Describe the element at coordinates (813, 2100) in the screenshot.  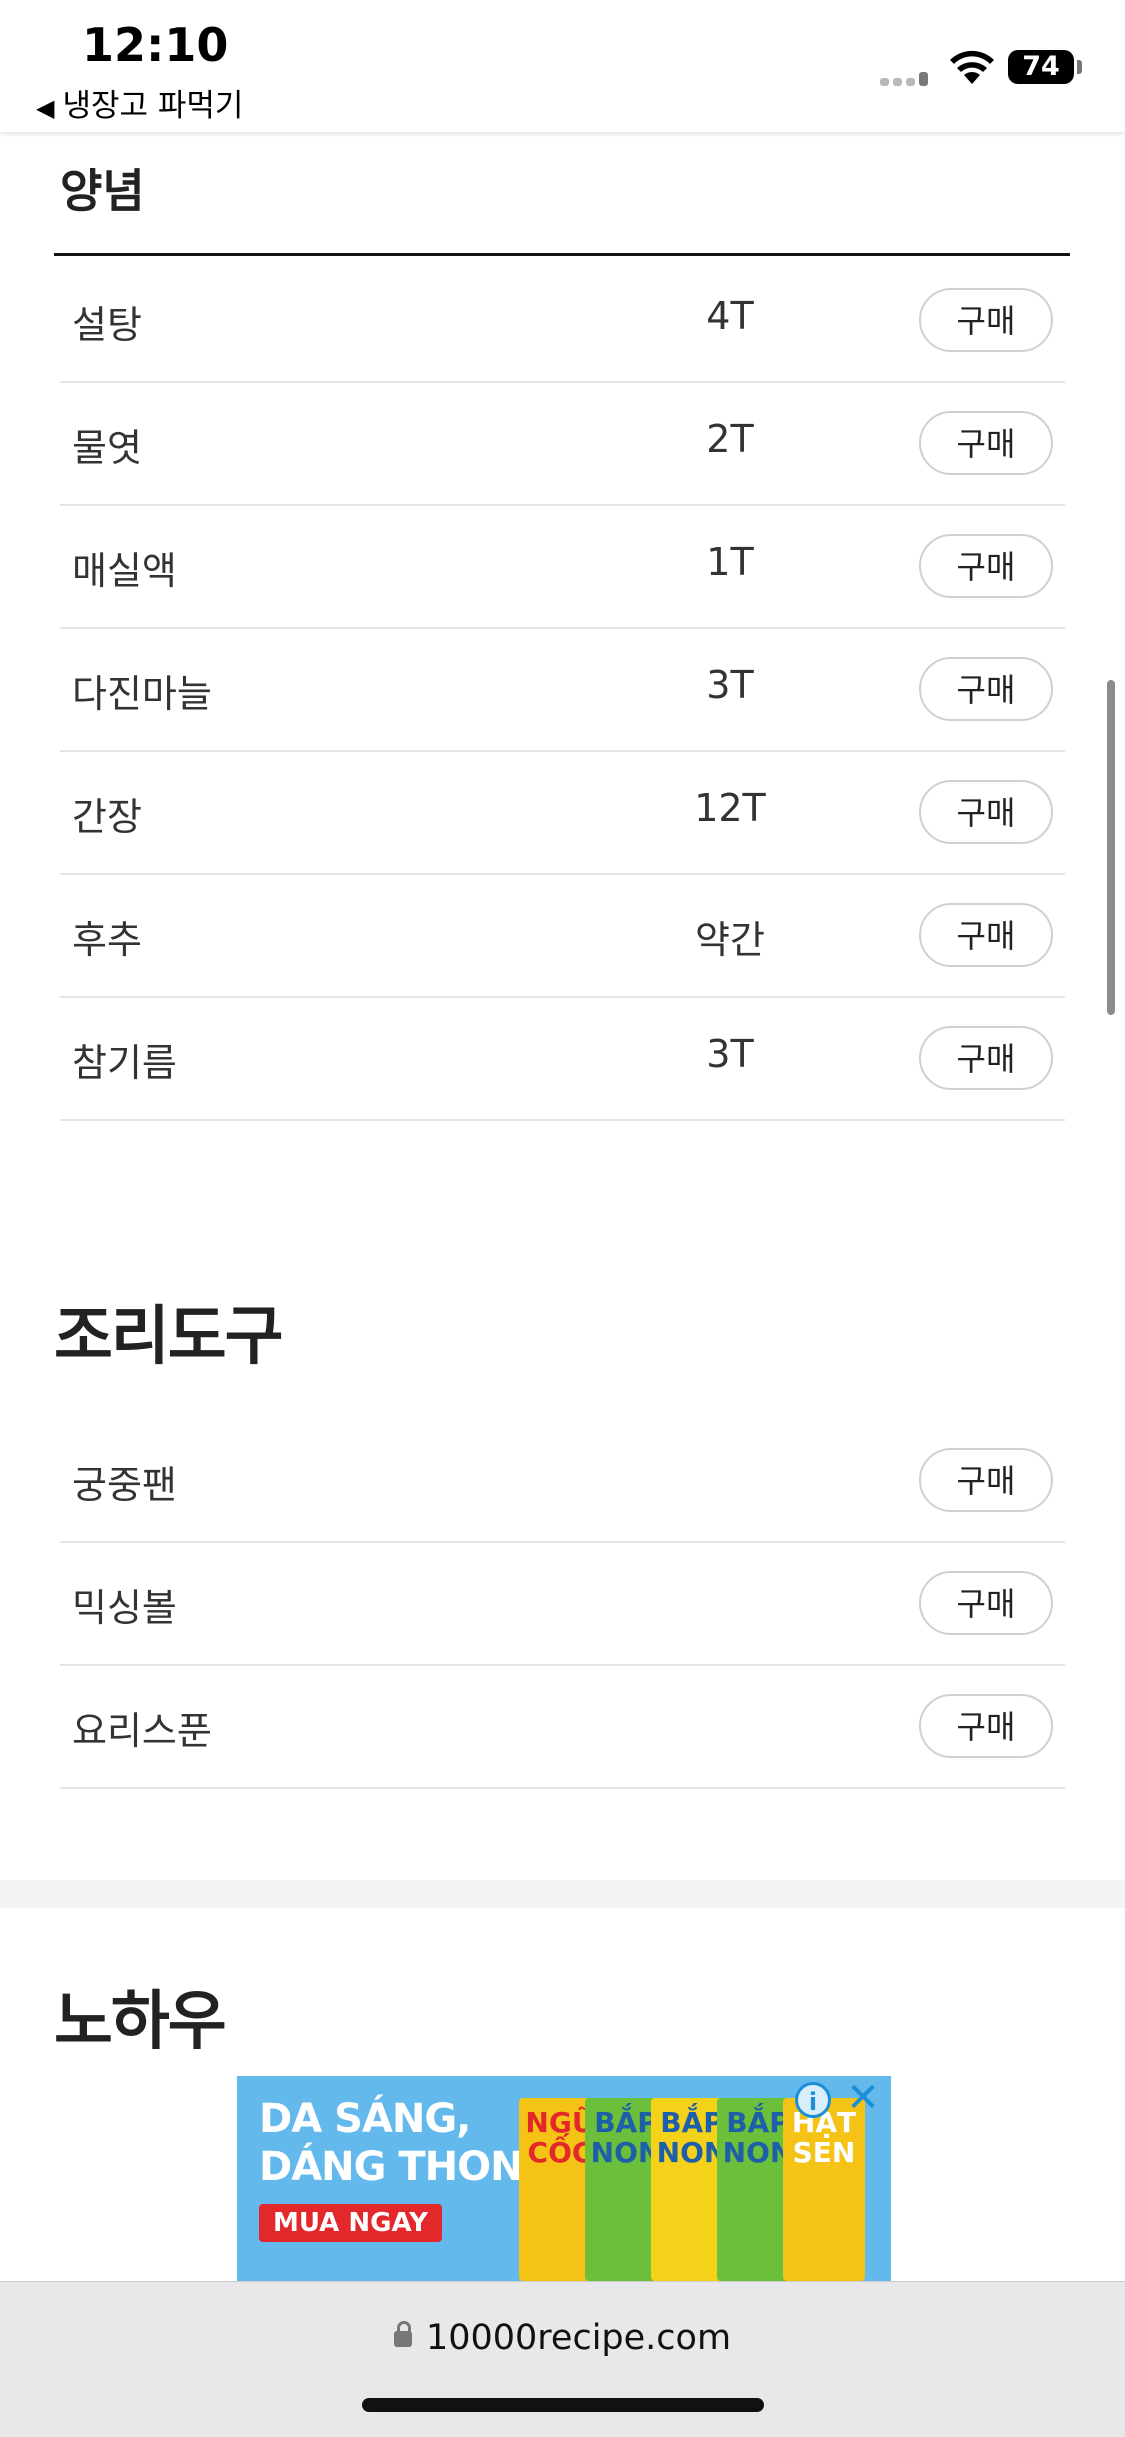
I see `ad-info-icon: i` at that location.